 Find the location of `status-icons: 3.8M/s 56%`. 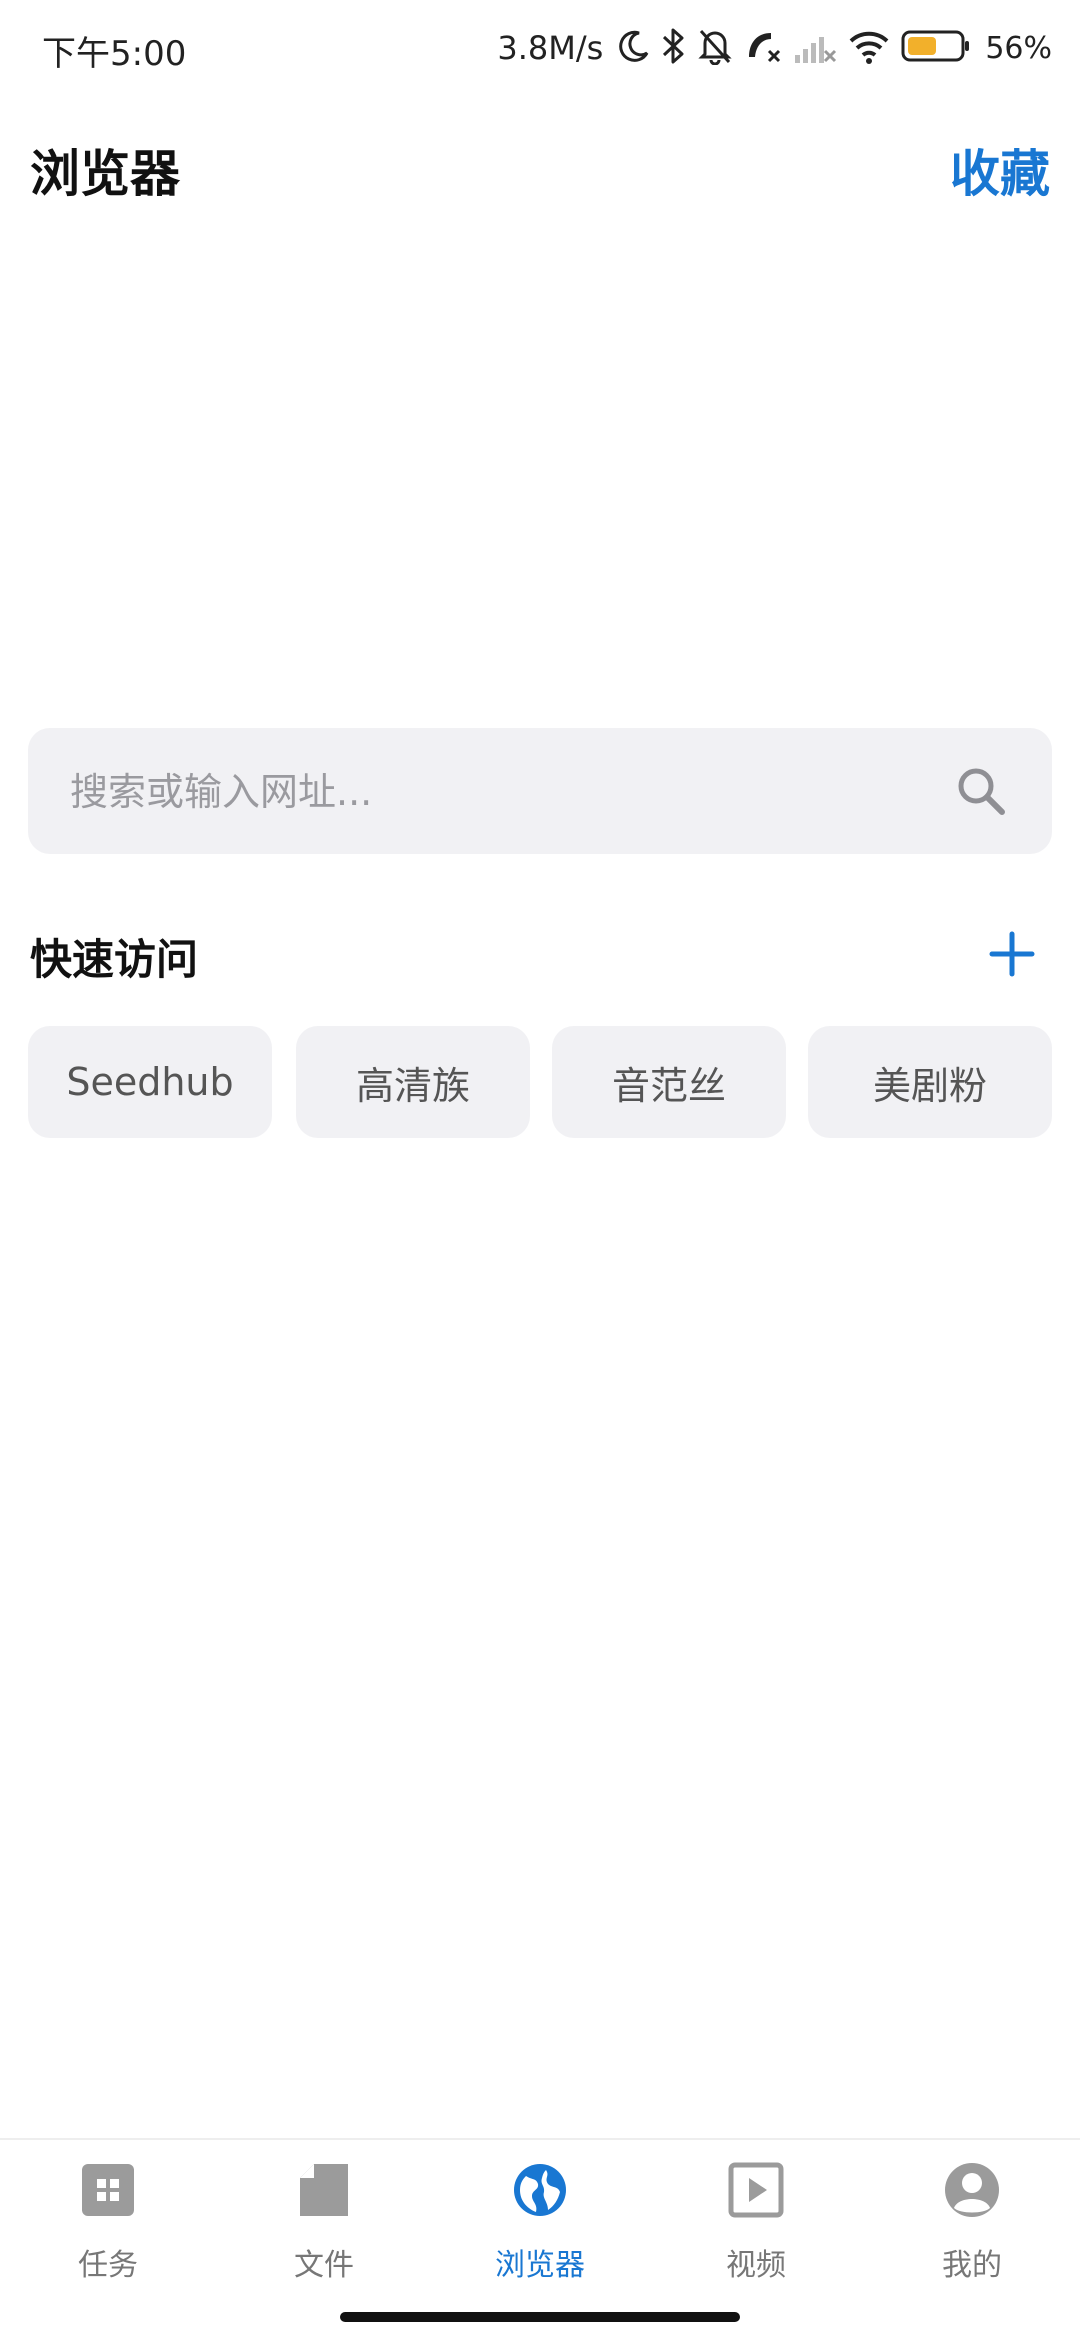

status-icons: 3.8M/s 56% is located at coordinates (774, 48).